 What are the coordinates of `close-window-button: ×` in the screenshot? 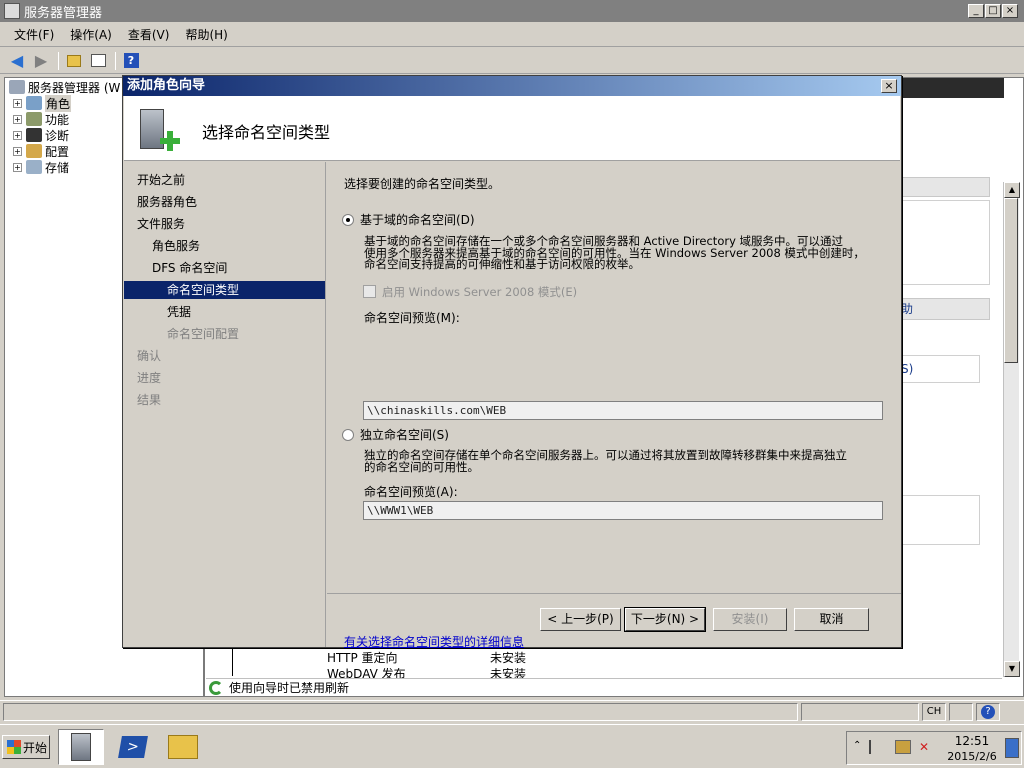 It's located at (1010, 11).